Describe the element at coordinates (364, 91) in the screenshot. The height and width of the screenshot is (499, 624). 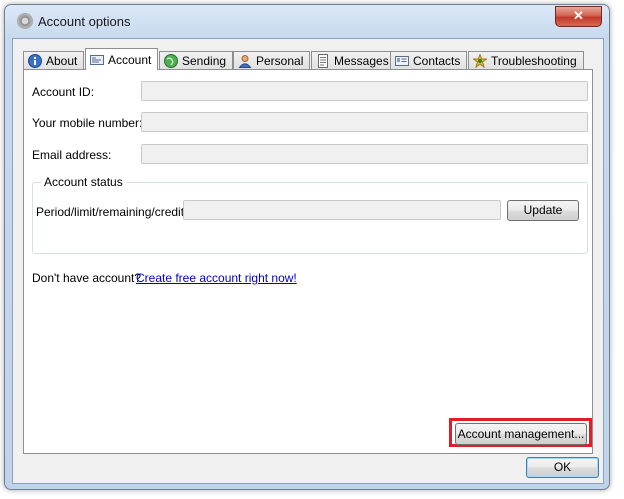
I see `account-id-field` at that location.